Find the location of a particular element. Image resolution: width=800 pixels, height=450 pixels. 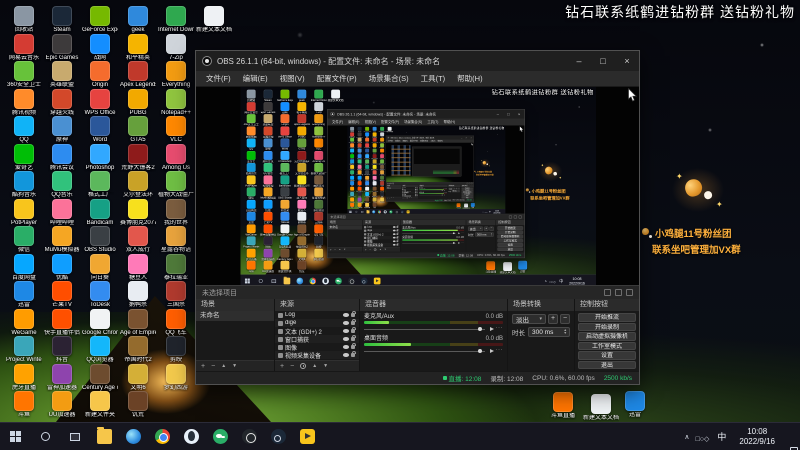

taskbar-file-explorer-icon is located at coordinates (104, 435).